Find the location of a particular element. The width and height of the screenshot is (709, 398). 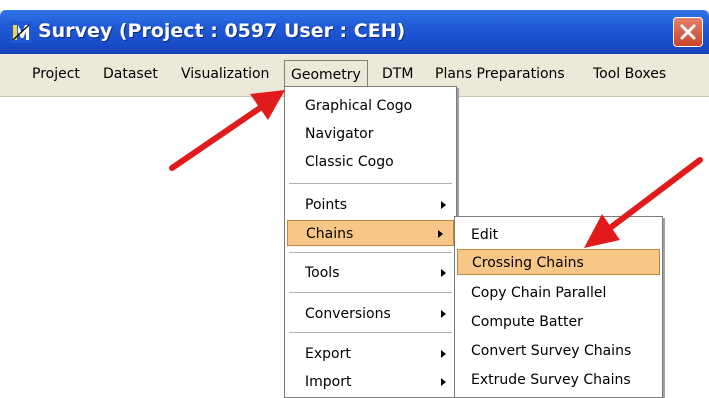

menu-item-label: Compute Batter is located at coordinates (527, 322).